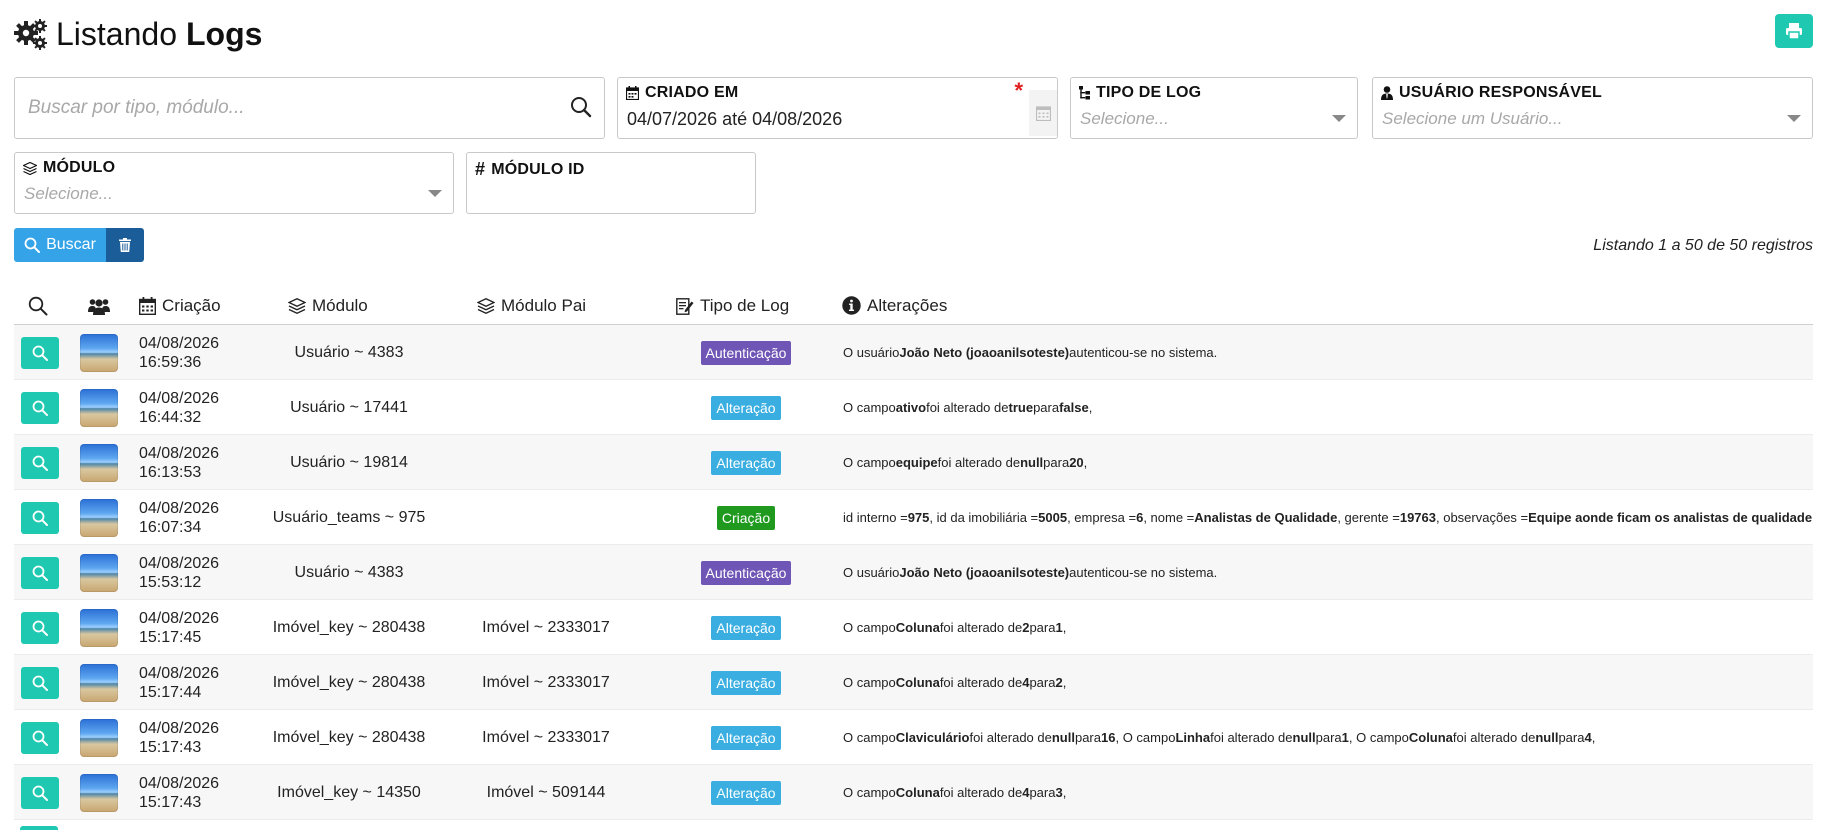  Describe the element at coordinates (170, 802) in the screenshot. I see `log-time: 15:17:43` at that location.